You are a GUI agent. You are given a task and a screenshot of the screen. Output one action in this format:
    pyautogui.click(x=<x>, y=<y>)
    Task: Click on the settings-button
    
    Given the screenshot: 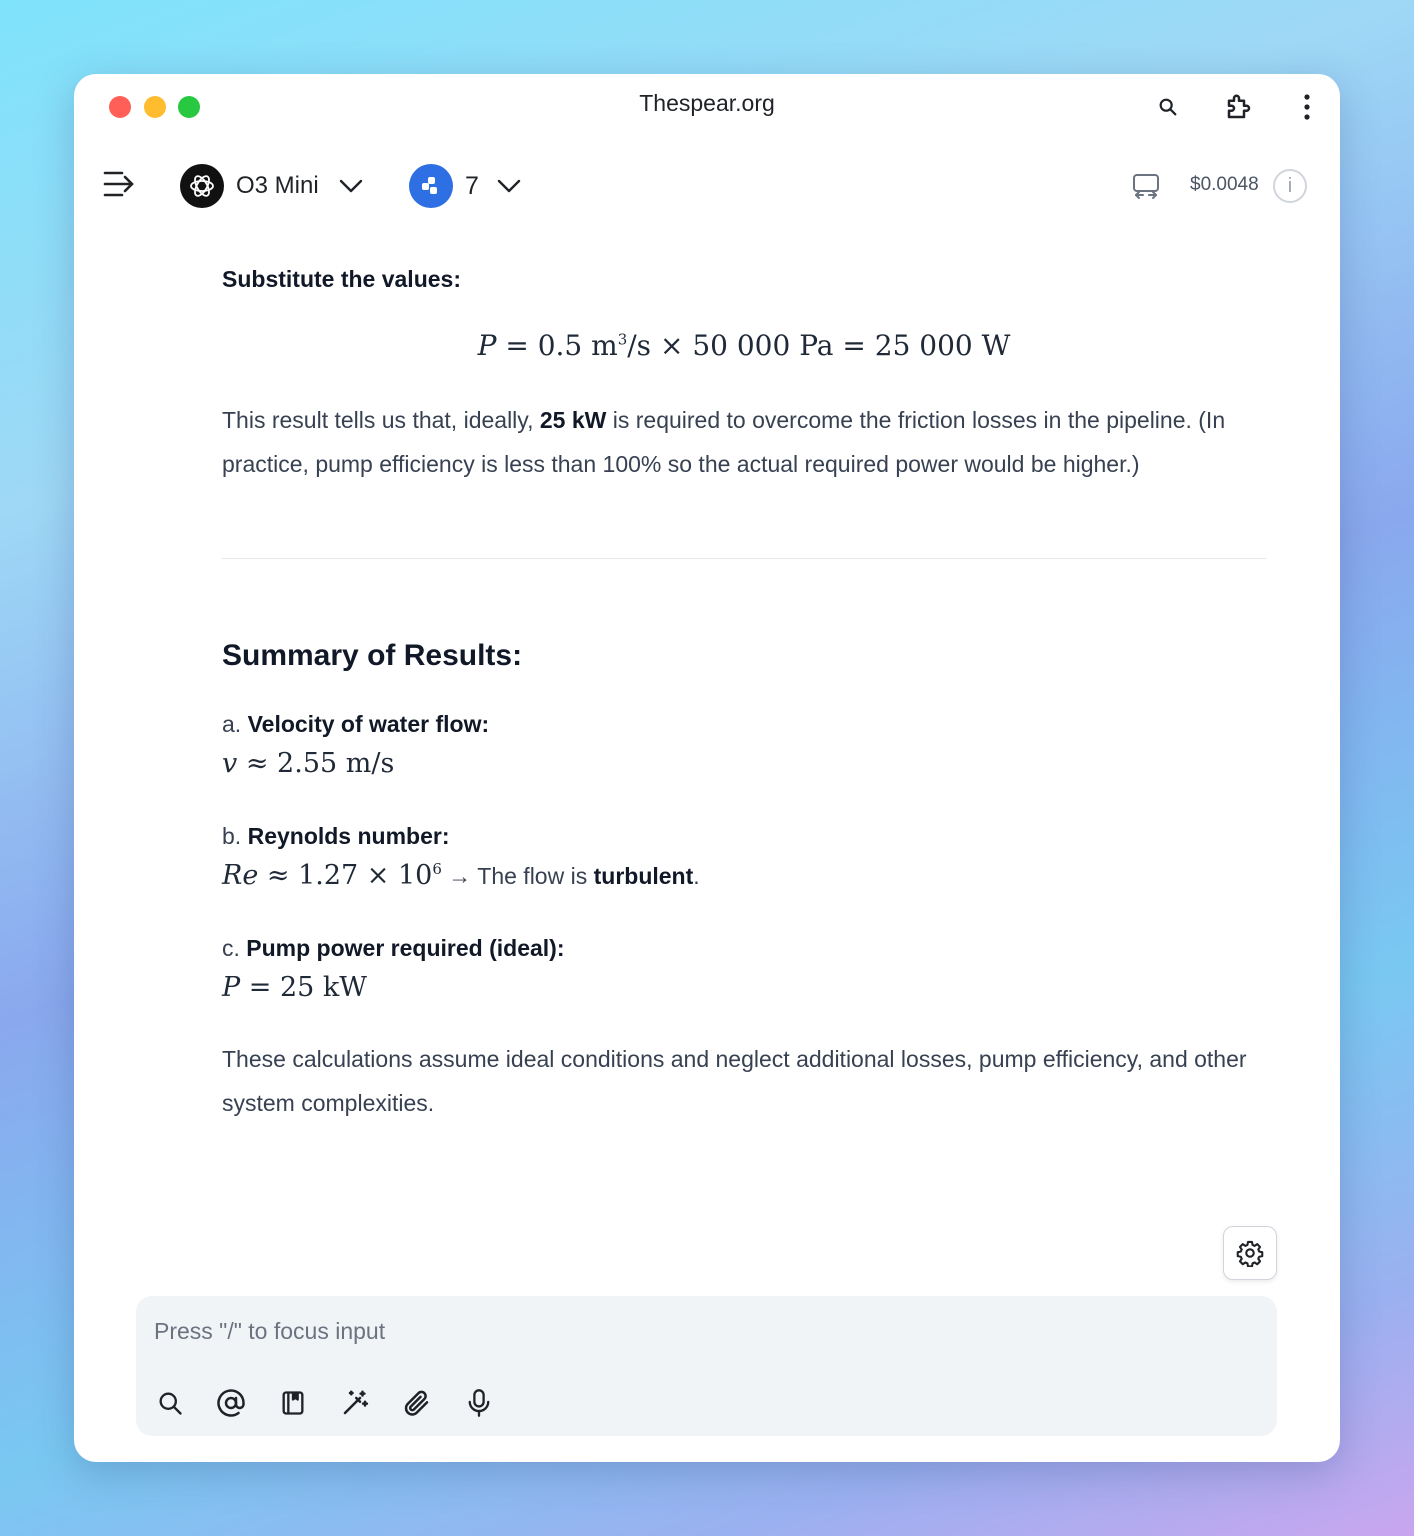 What is the action you would take?
    pyautogui.click(x=1250, y=1253)
    